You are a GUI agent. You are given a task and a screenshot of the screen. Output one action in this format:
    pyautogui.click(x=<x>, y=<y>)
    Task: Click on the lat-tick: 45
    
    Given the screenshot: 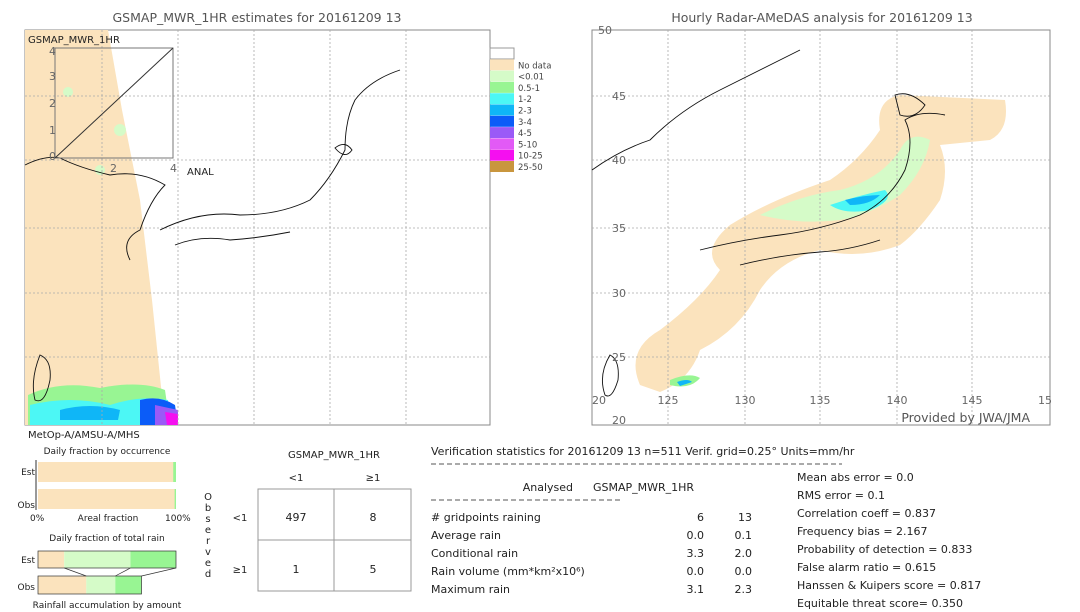 What is the action you would take?
    pyautogui.click(x=619, y=96)
    